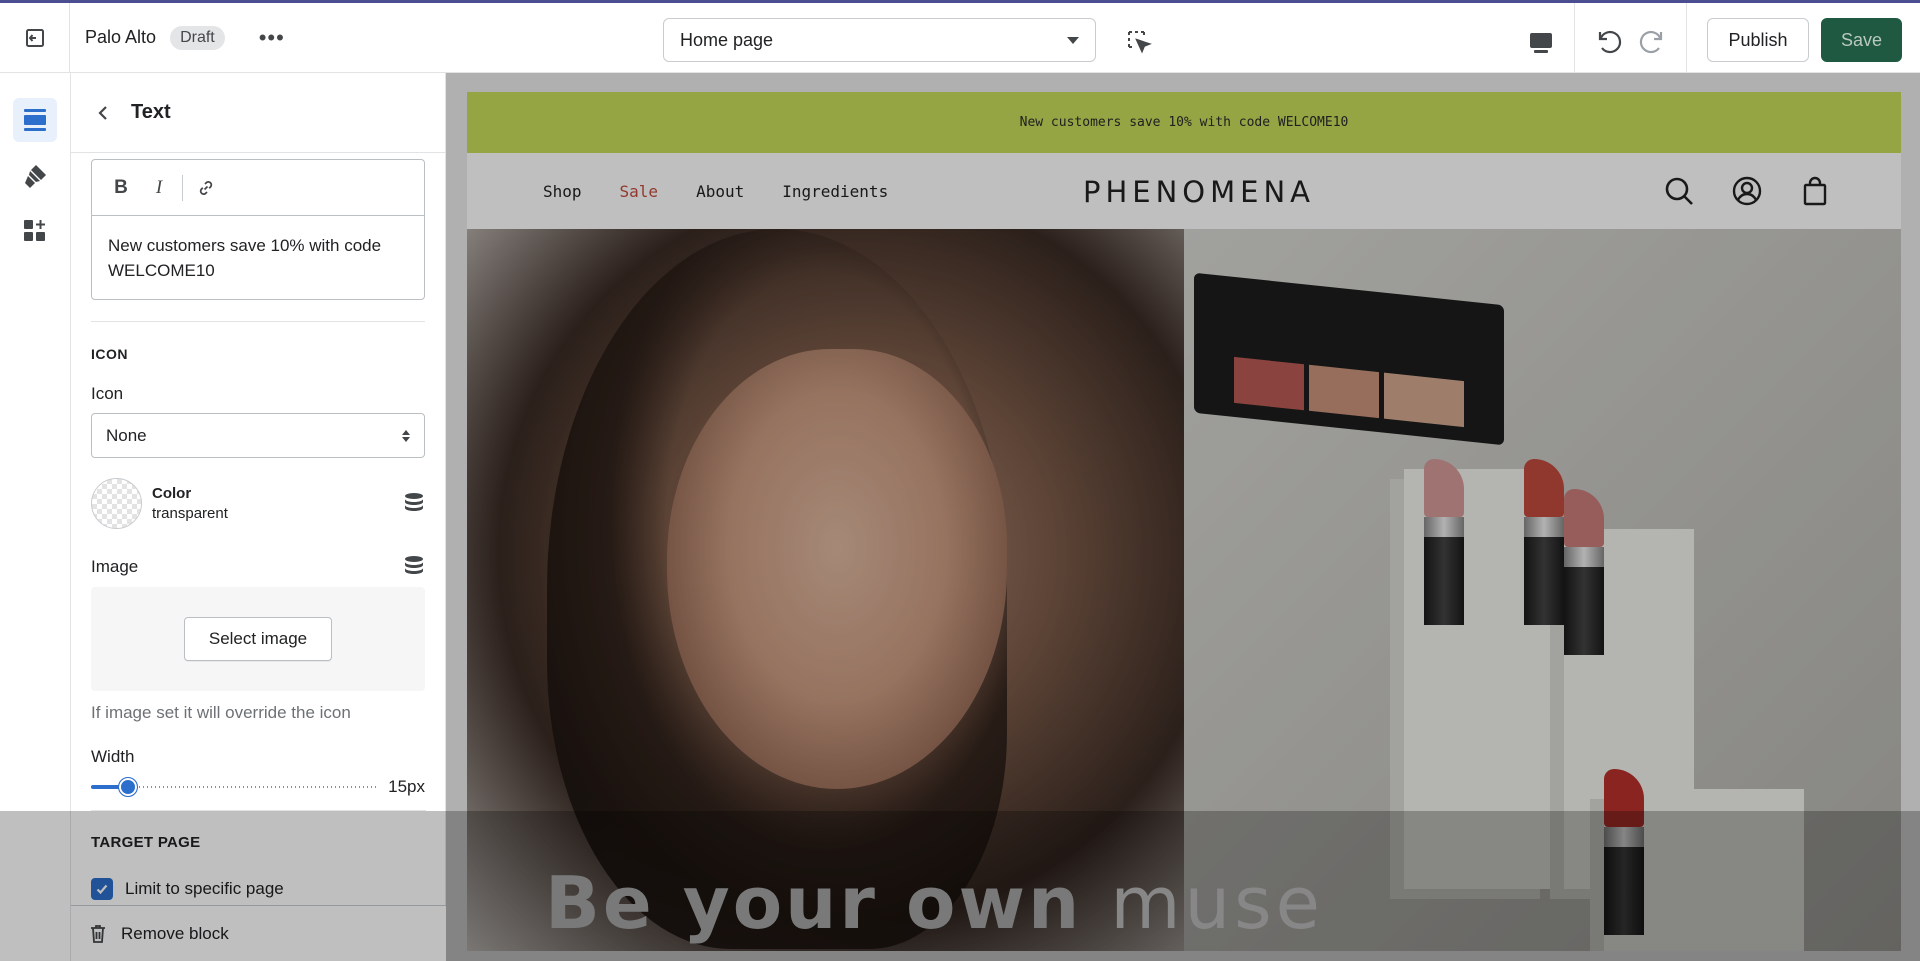  What do you see at coordinates (258, 567) in the screenshot?
I see `image-field-row: Image` at bounding box center [258, 567].